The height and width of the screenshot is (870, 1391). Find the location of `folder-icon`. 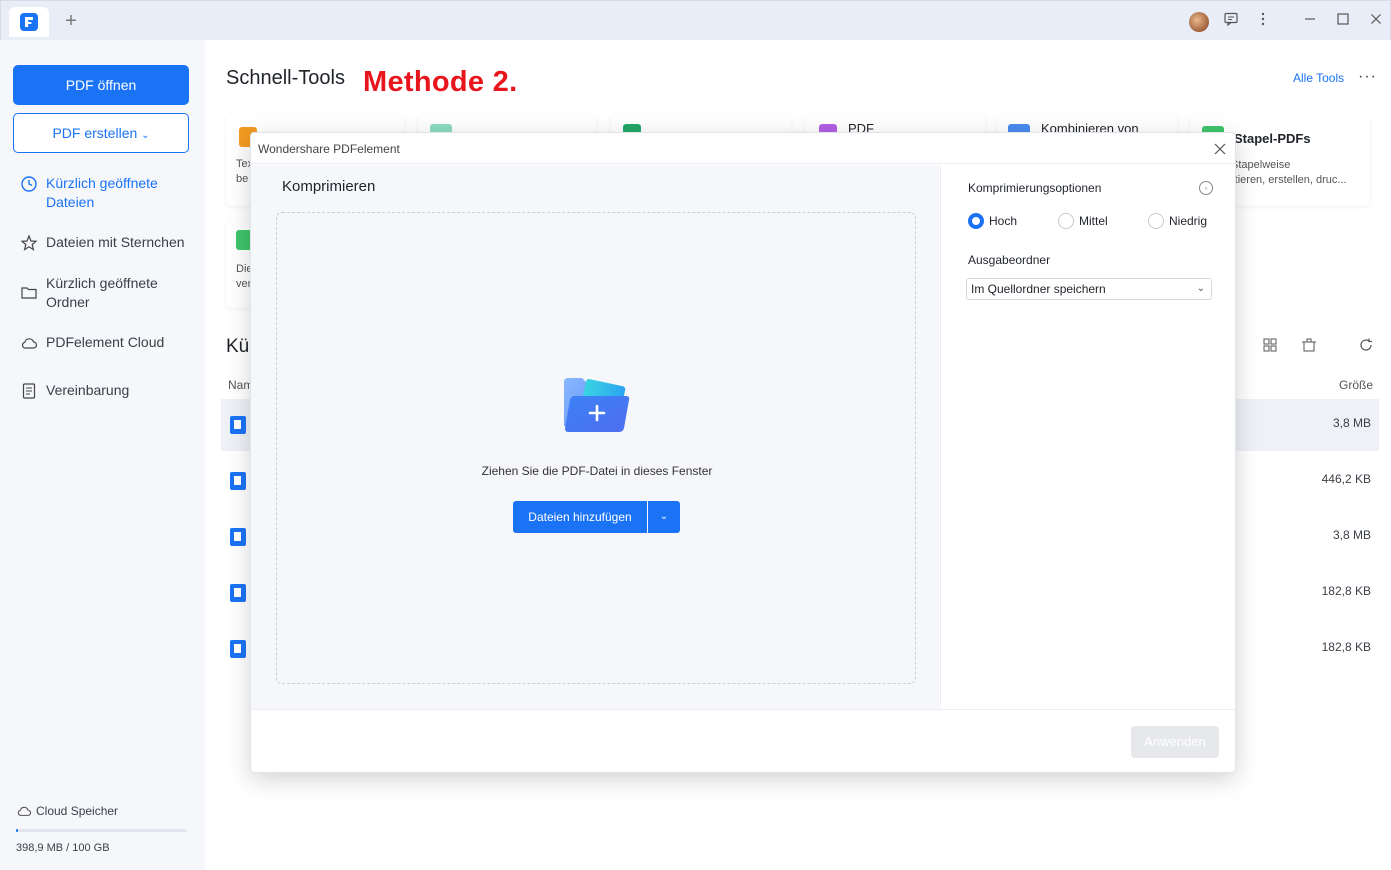

folder-icon is located at coordinates (29, 293).